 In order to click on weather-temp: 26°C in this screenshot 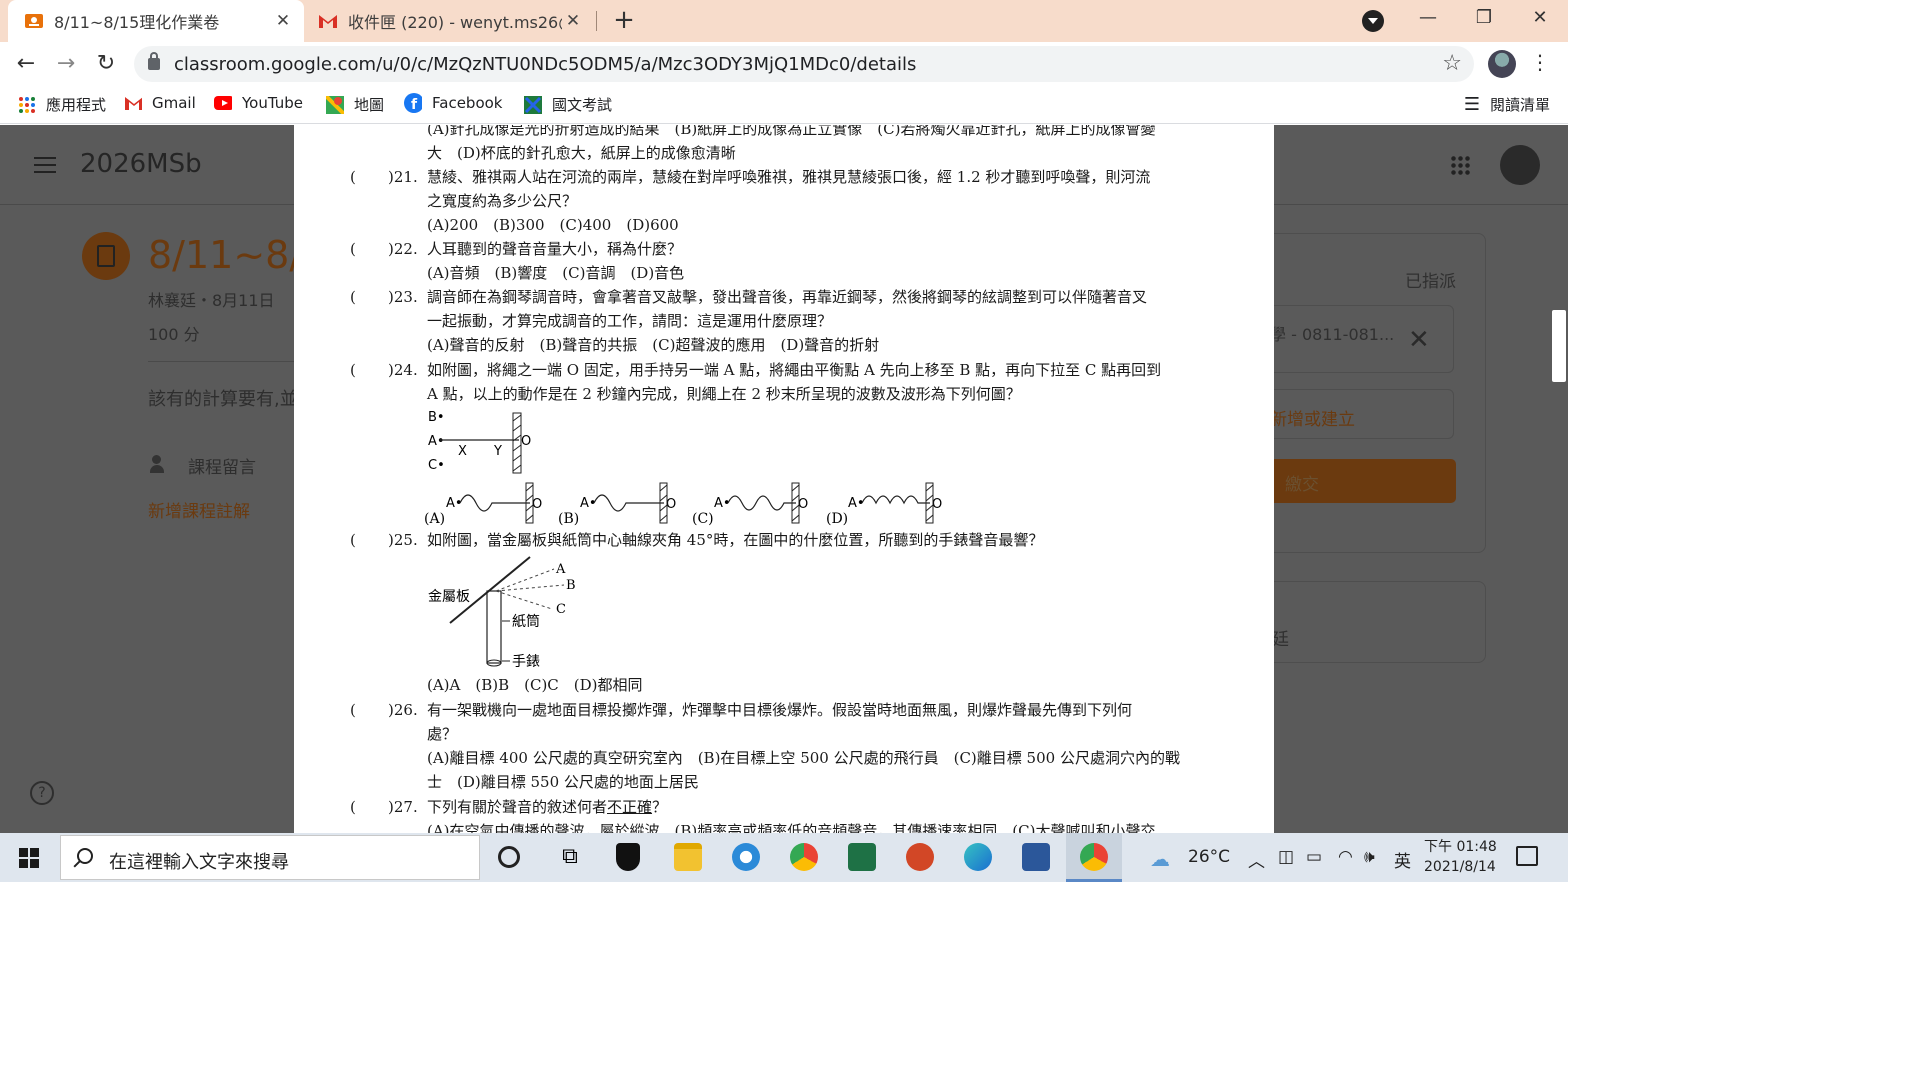, I will do `click(1209, 857)`.